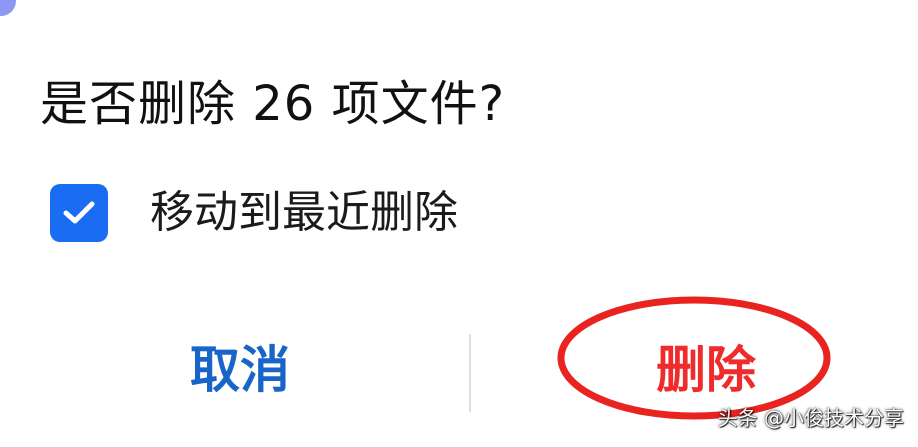 The image size is (918, 447). Describe the element at coordinates (470, 373) in the screenshot. I see `button-divider` at that location.